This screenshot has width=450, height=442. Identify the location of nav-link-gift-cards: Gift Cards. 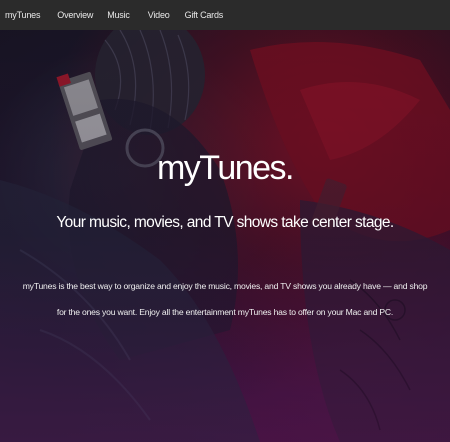
(204, 15).